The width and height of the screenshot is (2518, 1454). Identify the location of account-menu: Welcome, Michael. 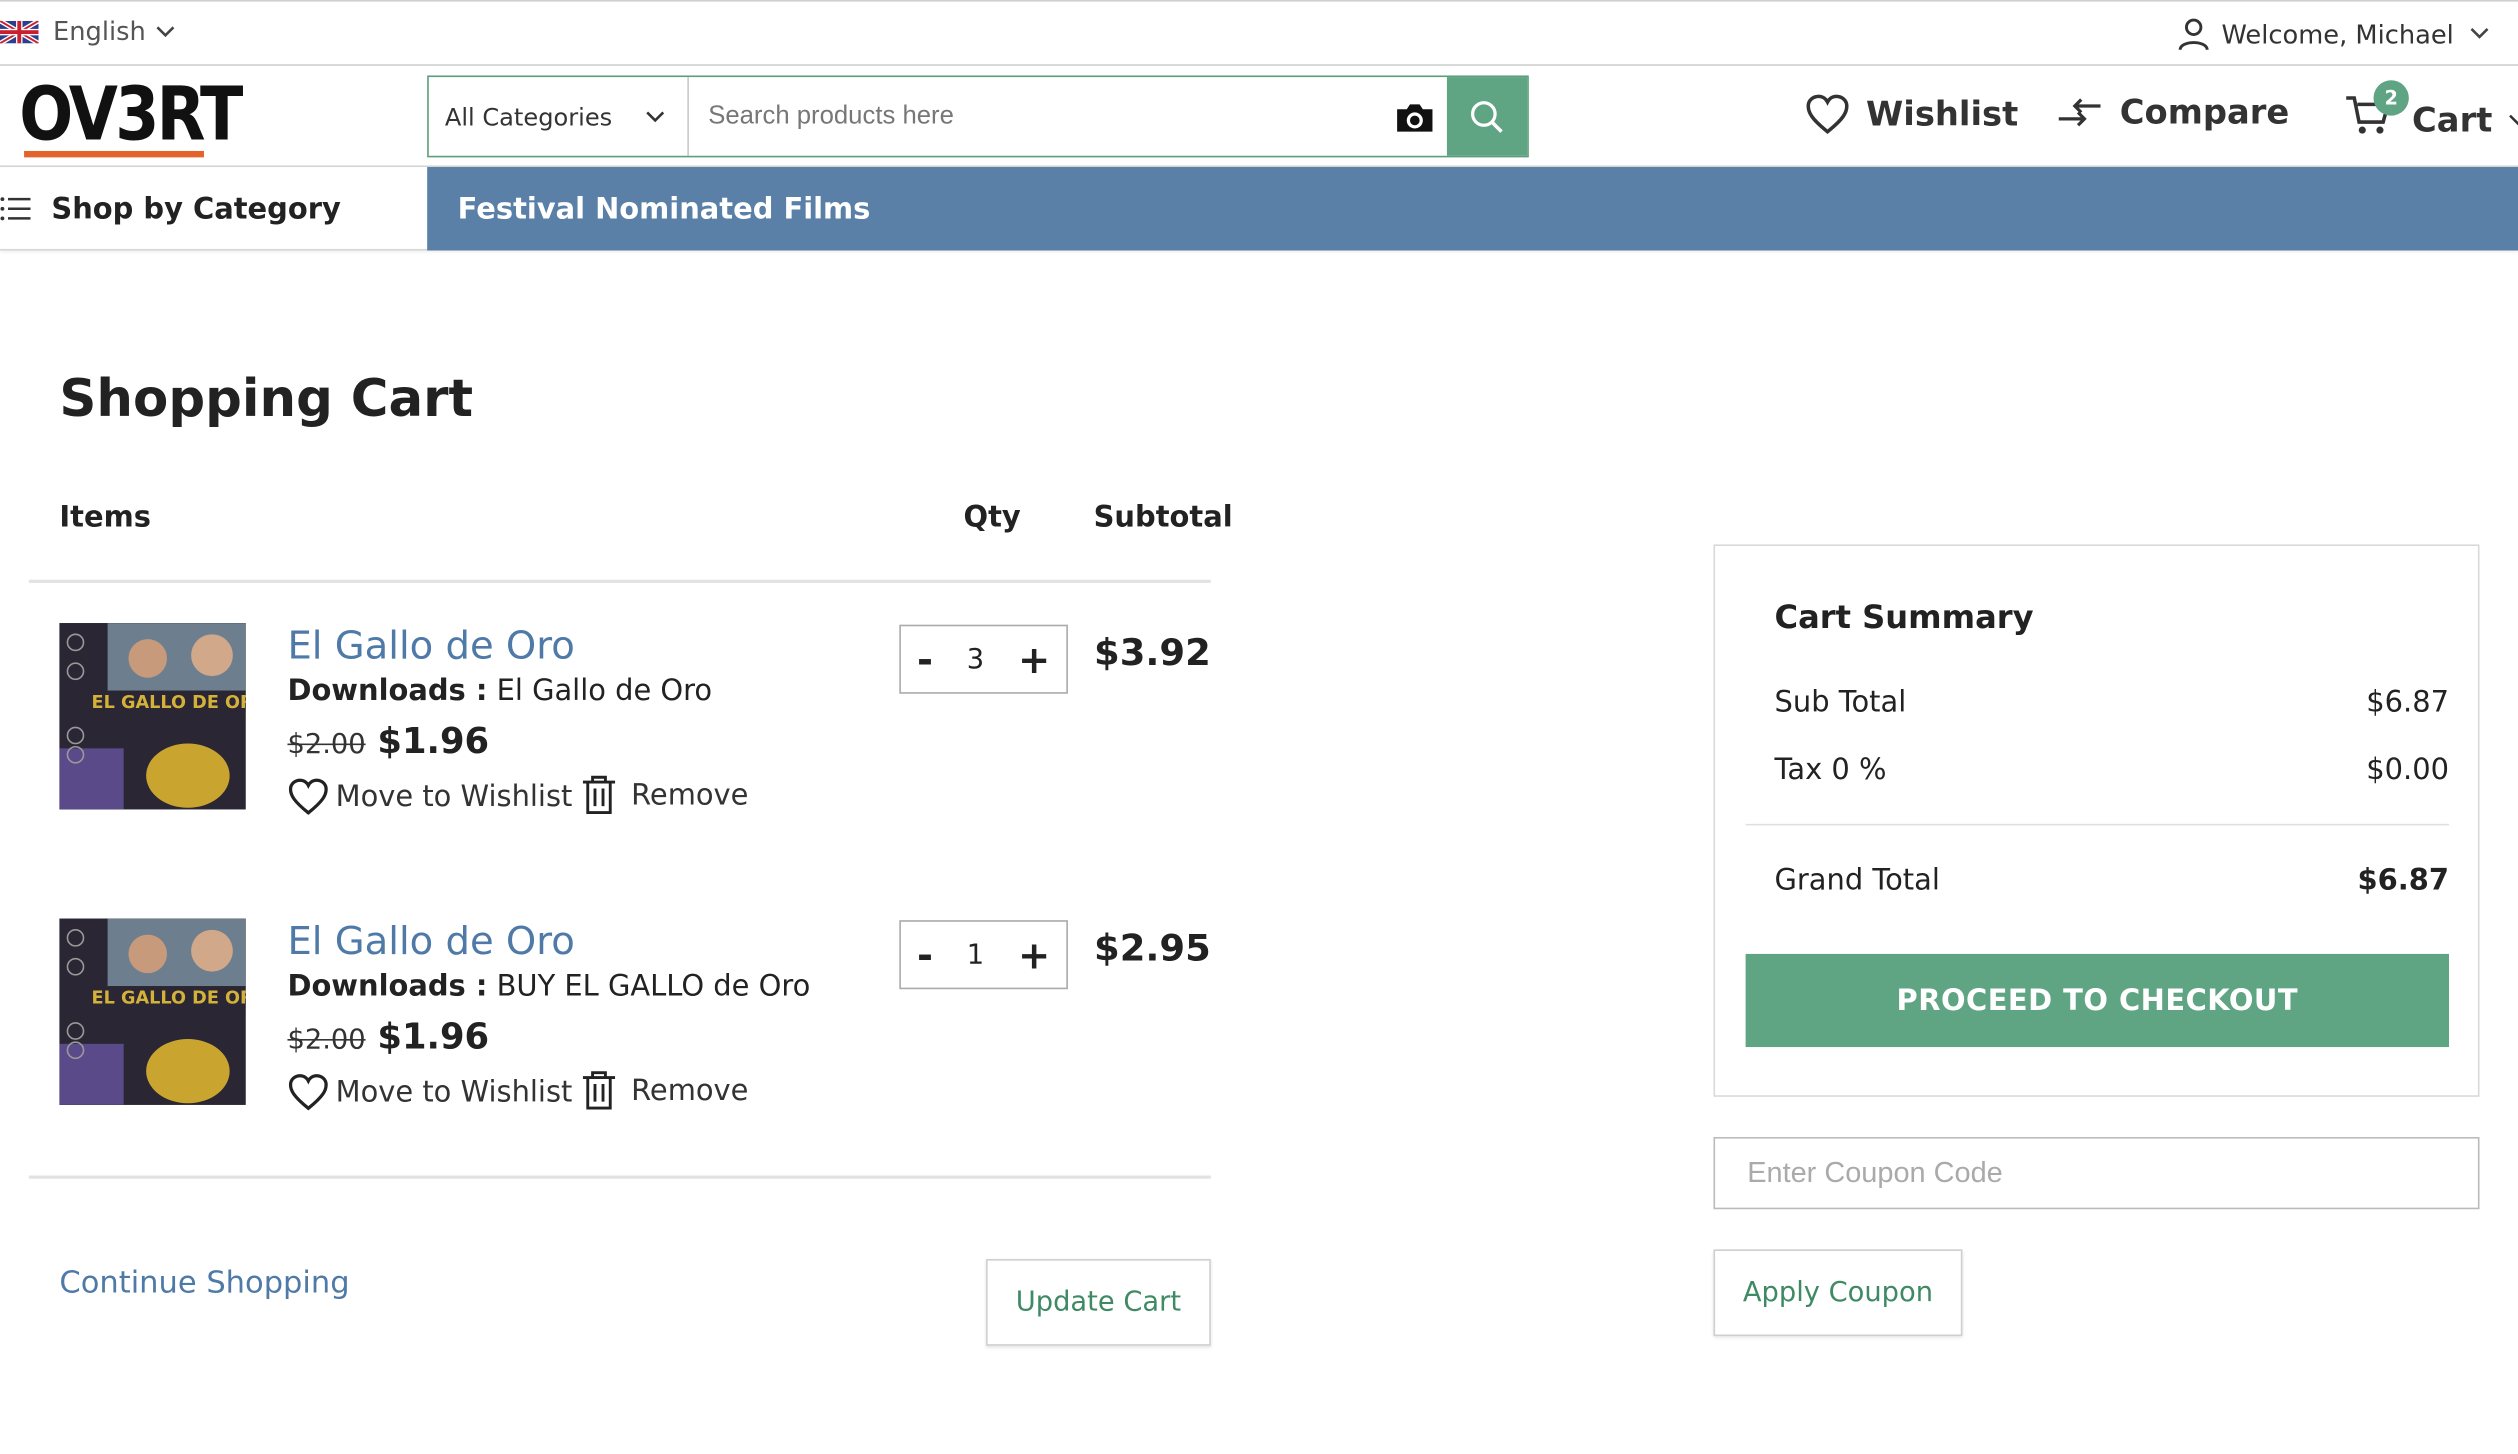
(2333, 33).